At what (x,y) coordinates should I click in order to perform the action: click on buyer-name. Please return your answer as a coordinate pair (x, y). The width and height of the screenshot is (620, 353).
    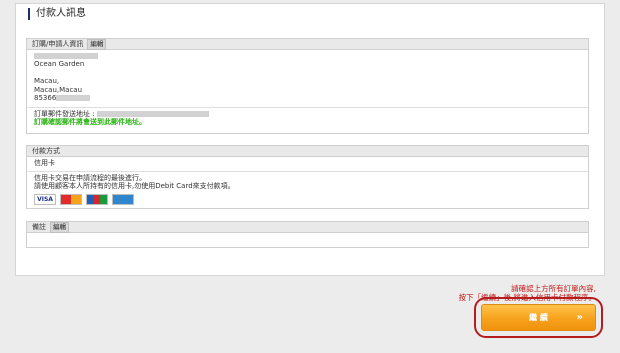
    Looking at the image, I should click on (307, 56).